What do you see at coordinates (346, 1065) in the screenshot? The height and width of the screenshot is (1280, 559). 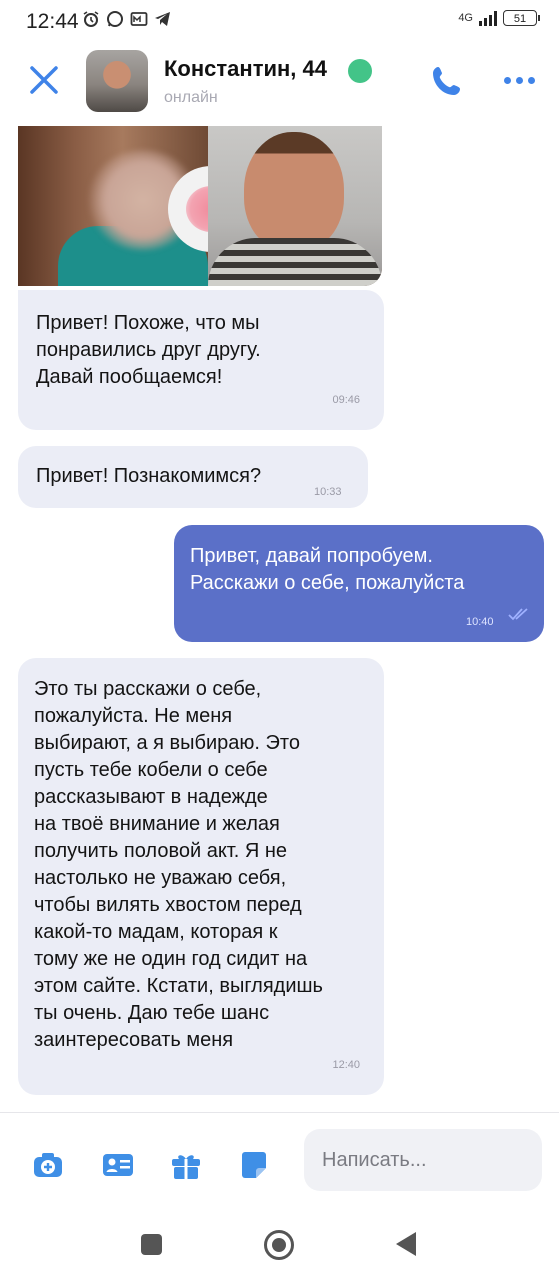 I see `message-time: 12:40` at bounding box center [346, 1065].